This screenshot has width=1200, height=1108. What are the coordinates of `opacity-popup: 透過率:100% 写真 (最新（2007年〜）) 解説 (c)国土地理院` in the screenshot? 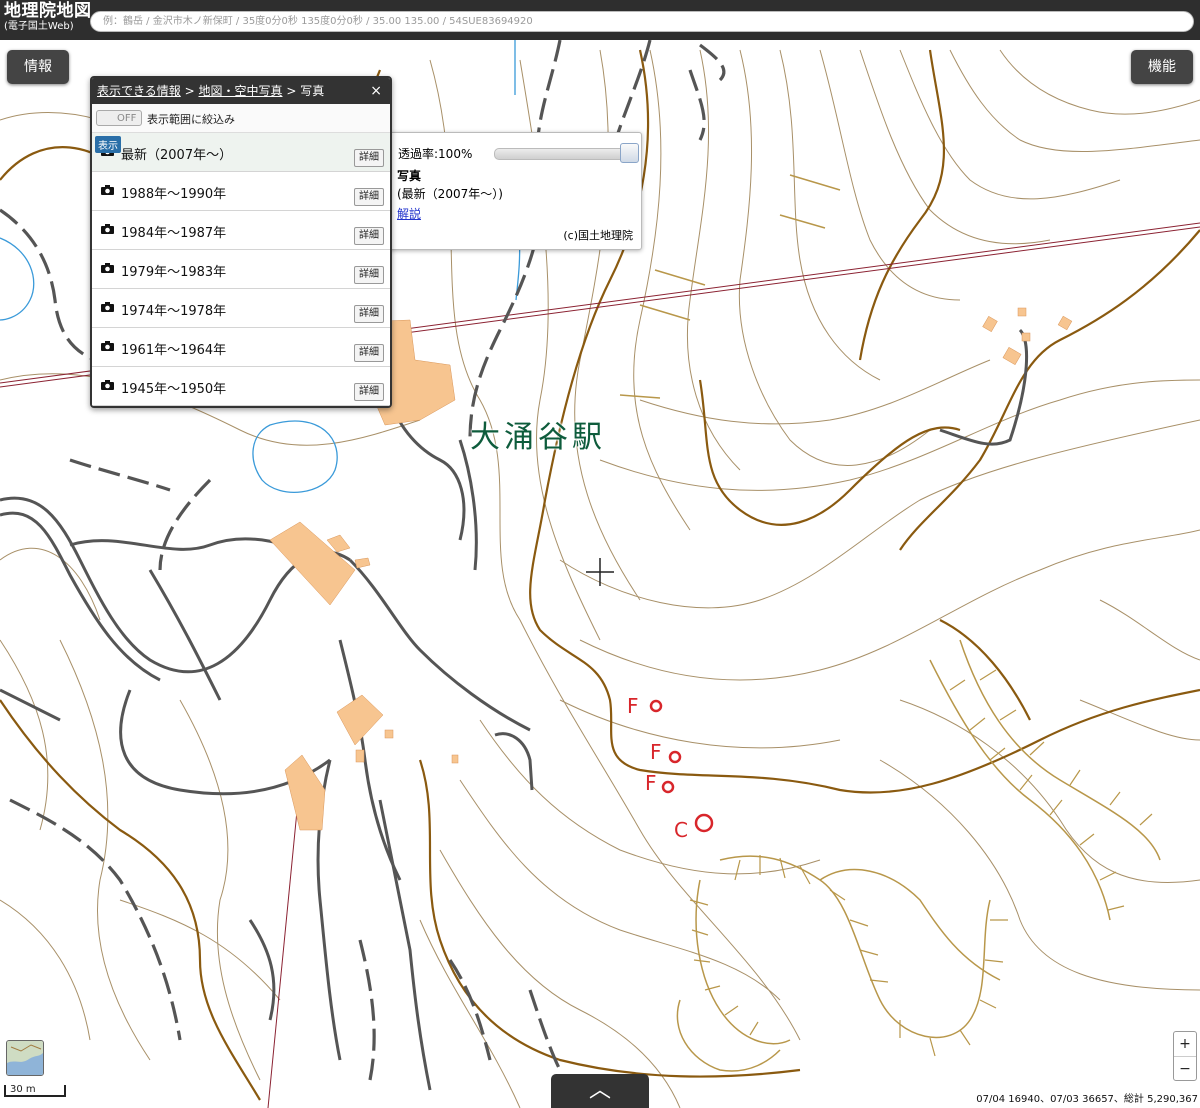 It's located at (514, 191).